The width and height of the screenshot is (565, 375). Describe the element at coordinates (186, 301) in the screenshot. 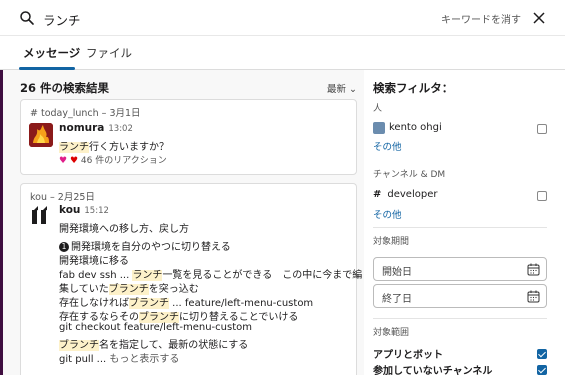

I see `message-line: 存在しなければブランチ ... feature/left-menu-custom` at that location.